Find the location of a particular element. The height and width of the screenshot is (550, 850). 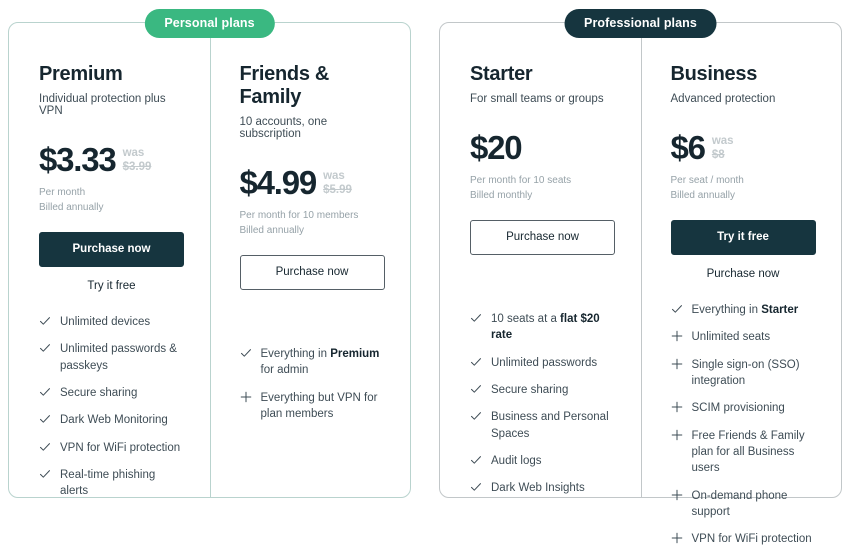

billing-line-2: Billed monthly is located at coordinates (501, 195).